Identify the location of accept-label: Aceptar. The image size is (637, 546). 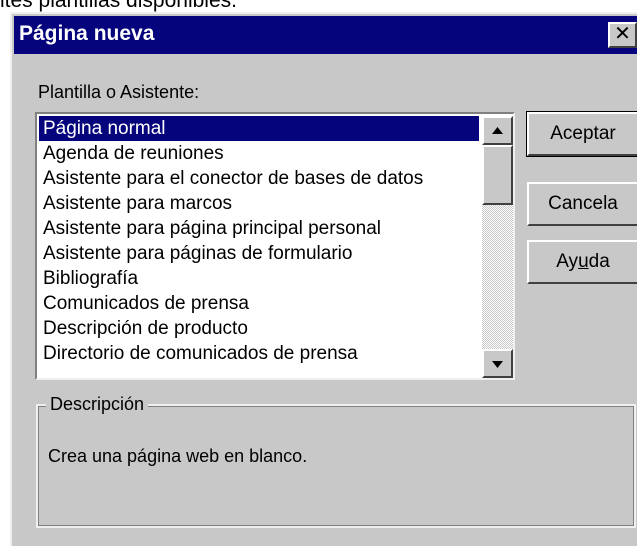
(583, 133).